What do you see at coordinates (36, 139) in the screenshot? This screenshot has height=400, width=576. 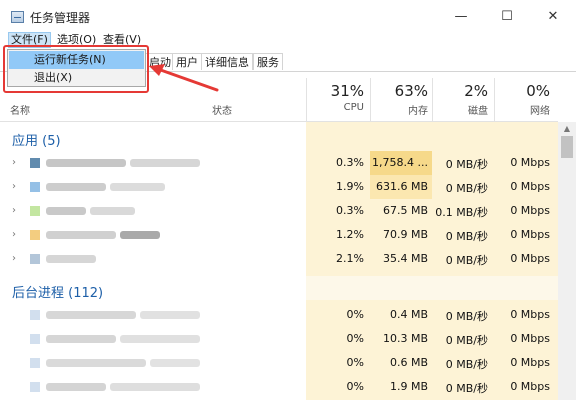 I see `section-apps: 应用 (5)` at bounding box center [36, 139].